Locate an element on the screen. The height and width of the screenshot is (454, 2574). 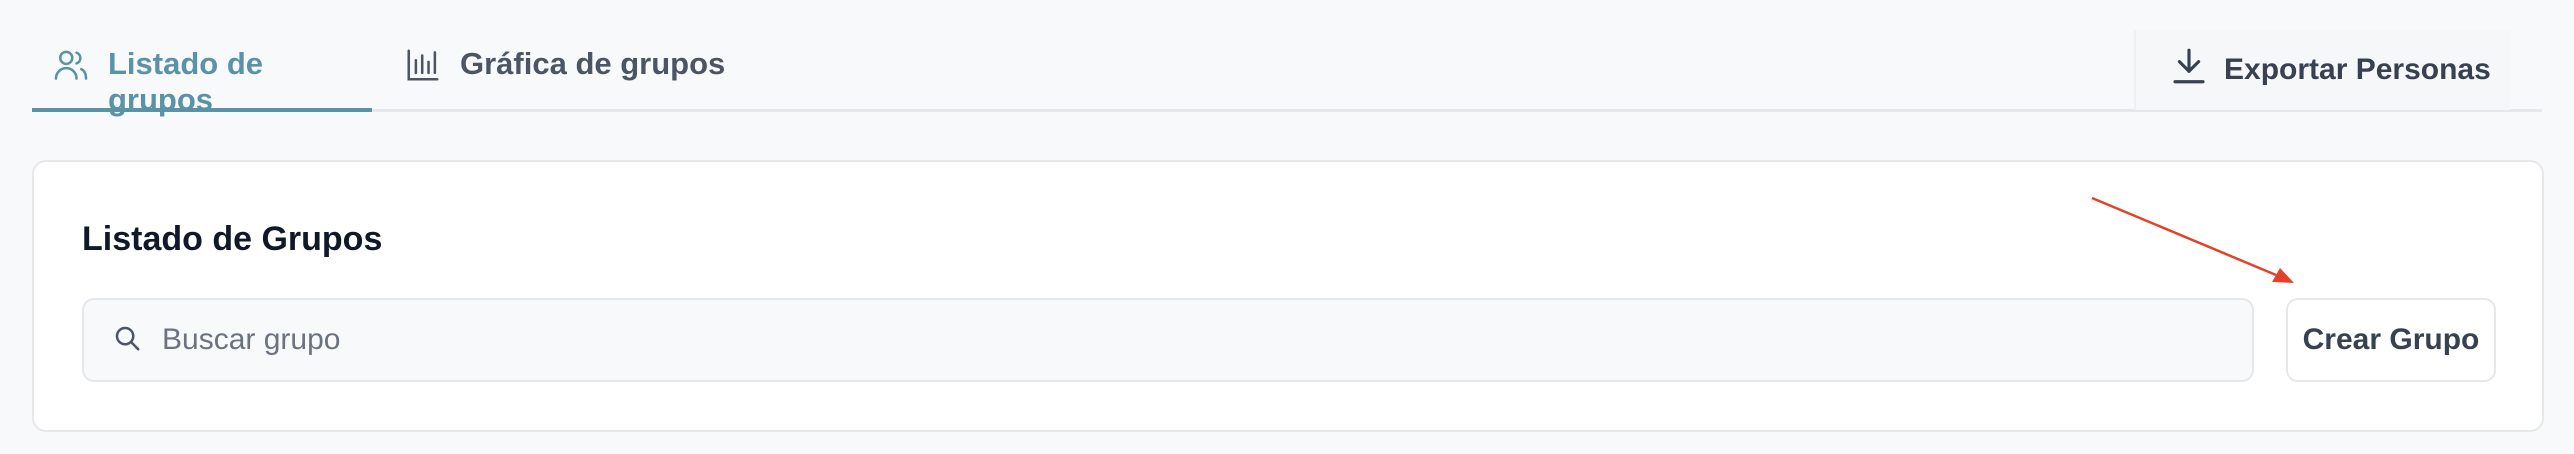
crear-grupo-button: Crear Grupo is located at coordinates (2391, 340).